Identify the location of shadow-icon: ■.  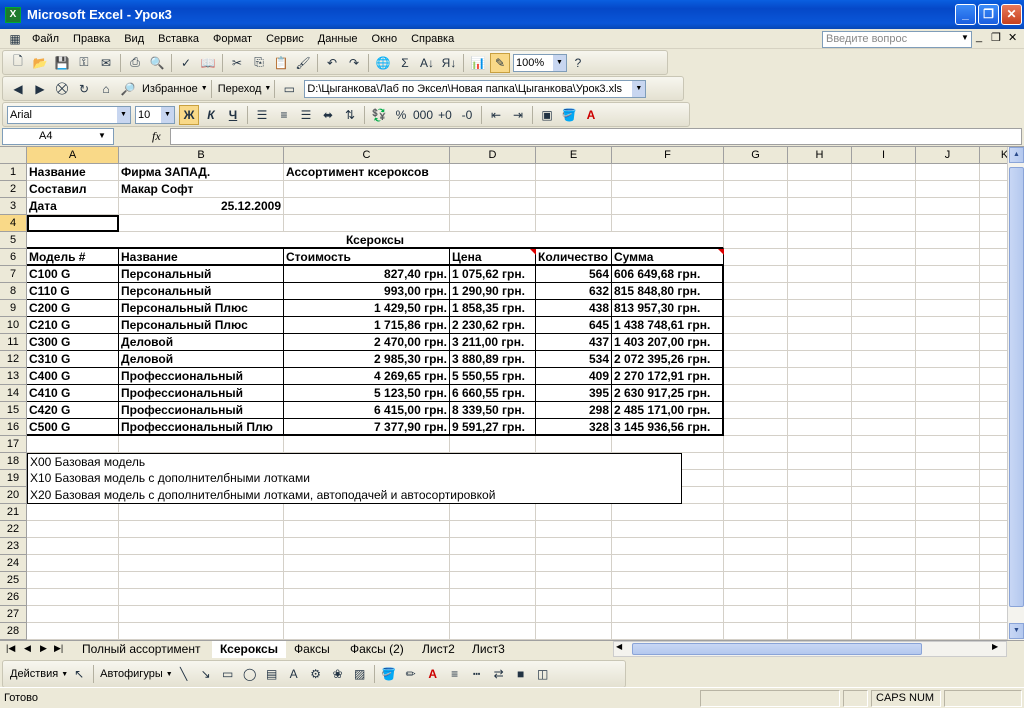
(521, 674).